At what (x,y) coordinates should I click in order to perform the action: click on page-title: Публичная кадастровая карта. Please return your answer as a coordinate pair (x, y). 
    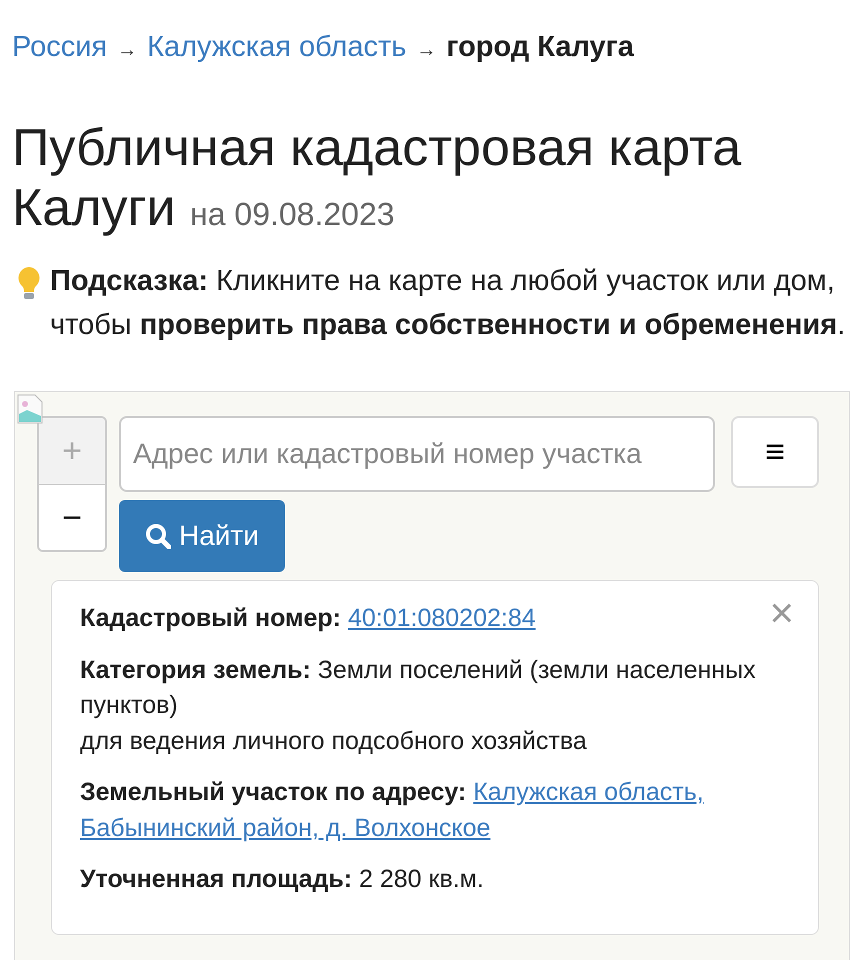
    Looking at the image, I should click on (377, 148).